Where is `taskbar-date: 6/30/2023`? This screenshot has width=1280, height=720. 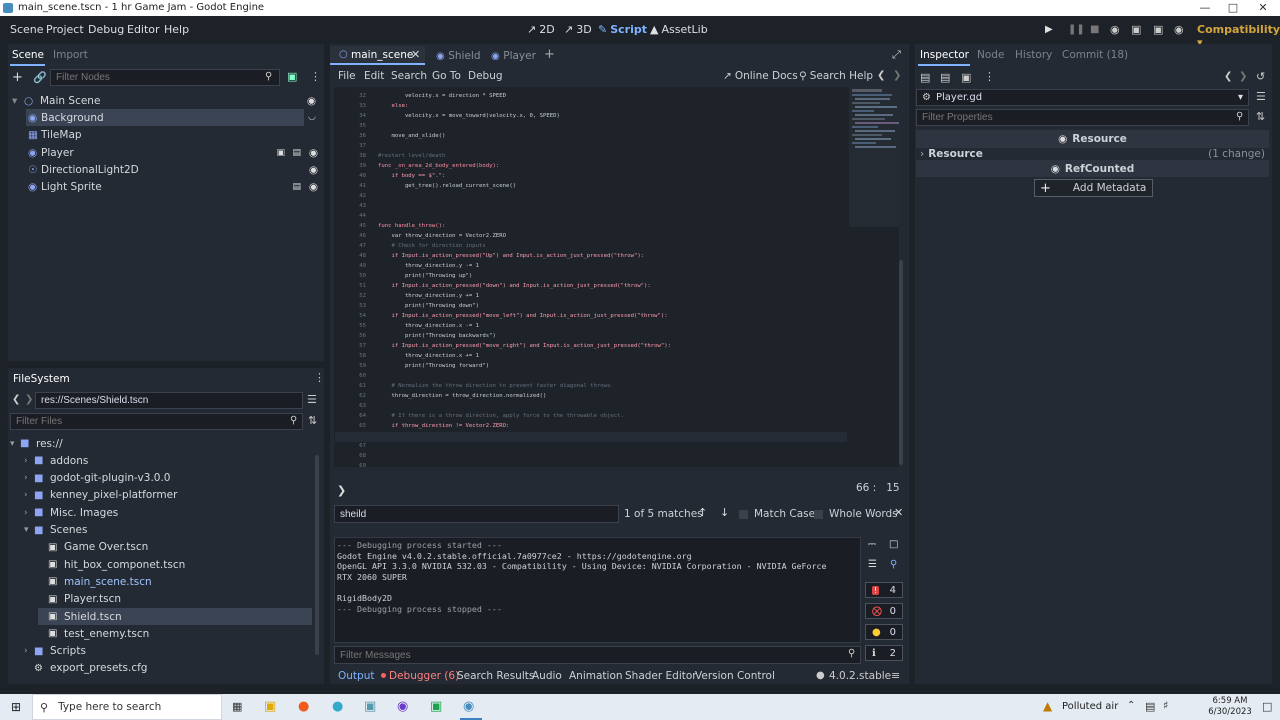
taskbar-date: 6/30/2023 is located at coordinates (1230, 712).